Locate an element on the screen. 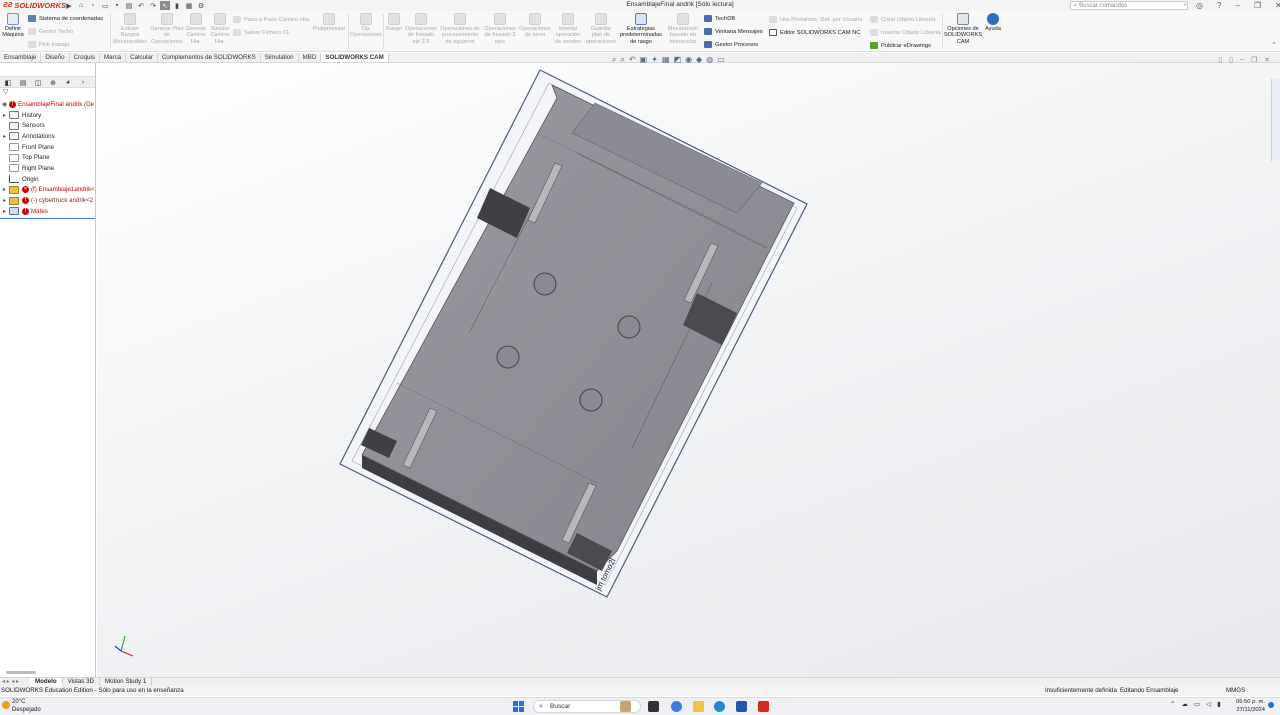 The image size is (1280, 715). hole-operations-button: Operaciones de procesamiento de agujeros is located at coordinates (460, 29).